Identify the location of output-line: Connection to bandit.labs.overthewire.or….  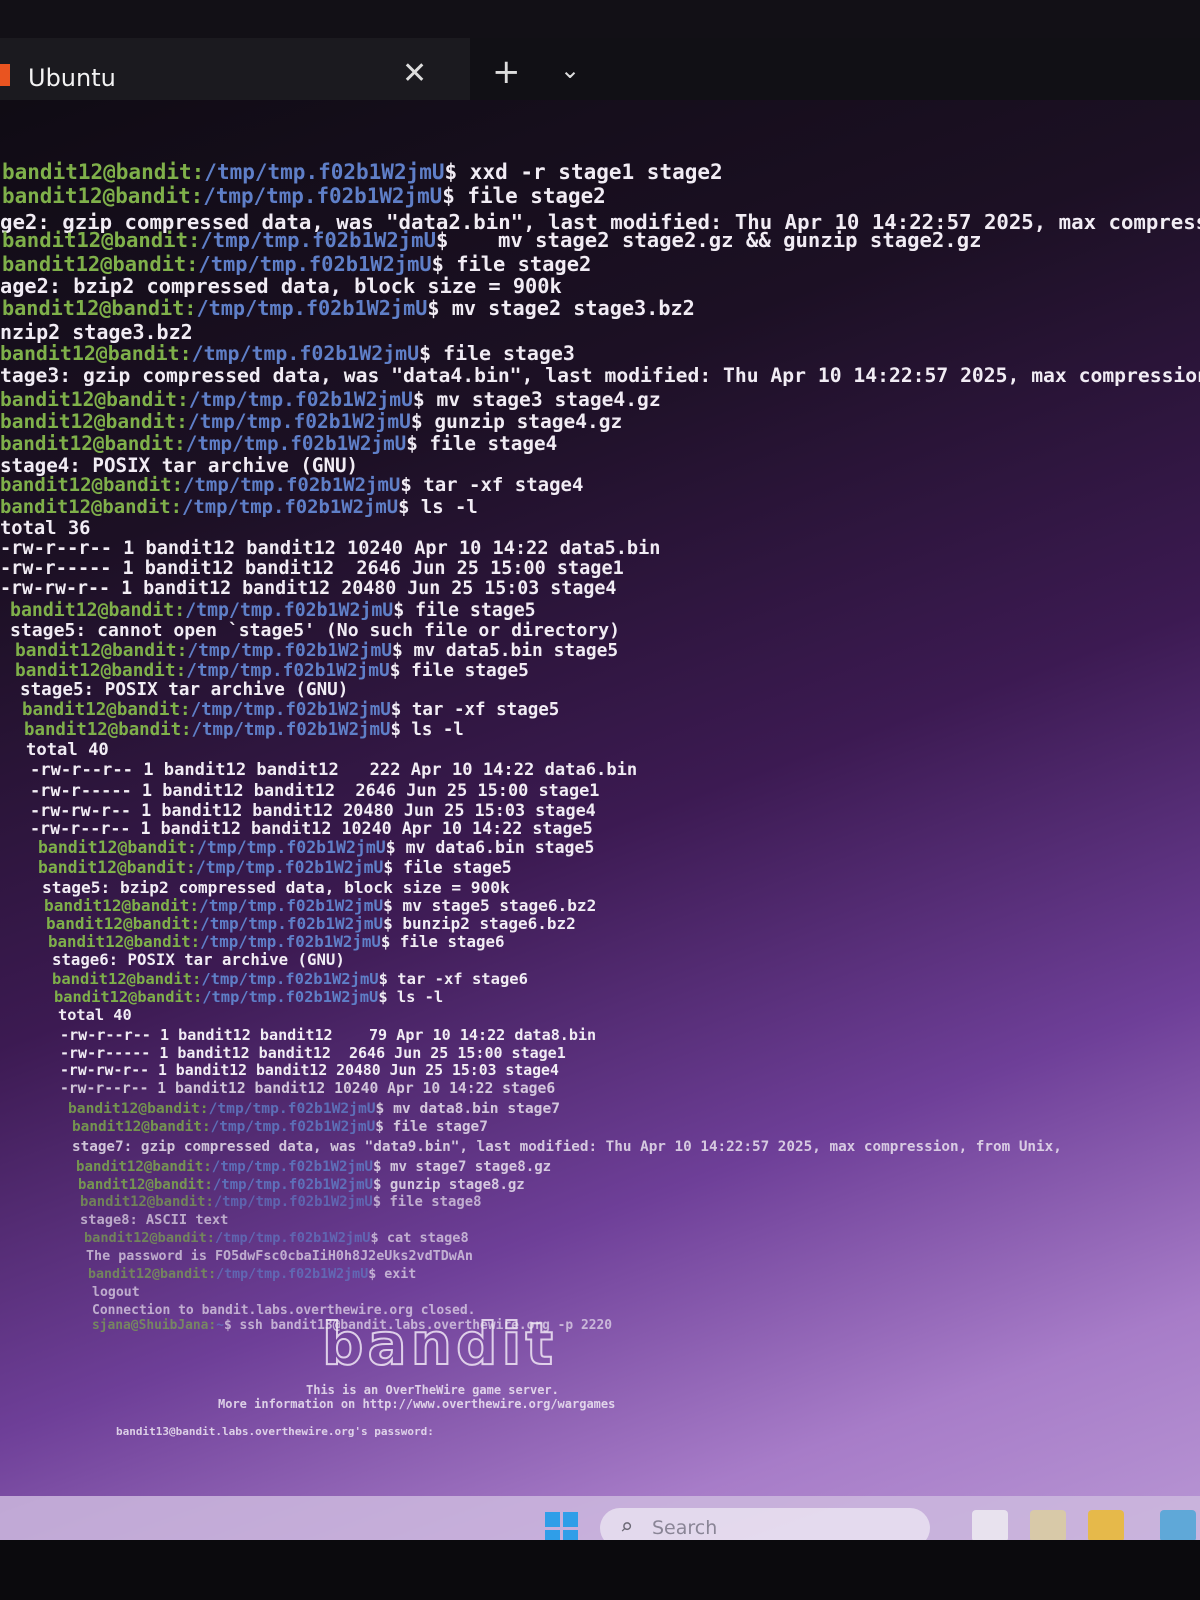
(284, 1310).